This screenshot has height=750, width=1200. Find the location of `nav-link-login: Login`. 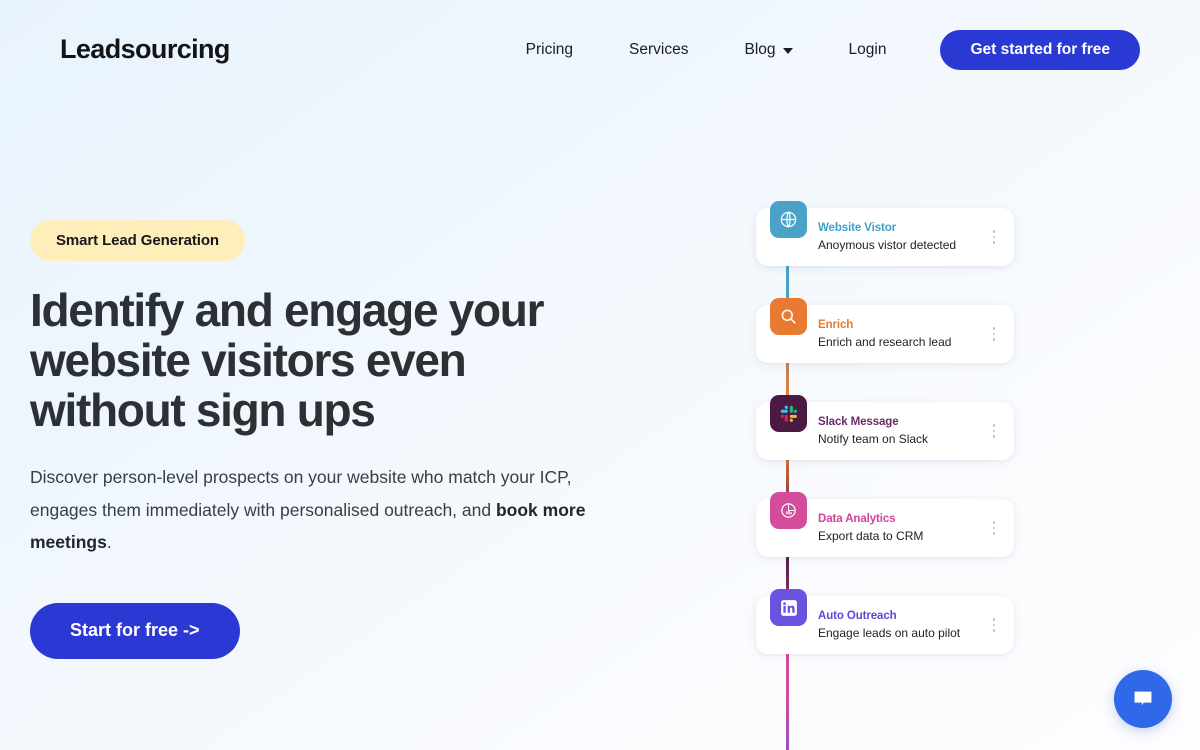

nav-link-login: Login is located at coordinates (868, 50).